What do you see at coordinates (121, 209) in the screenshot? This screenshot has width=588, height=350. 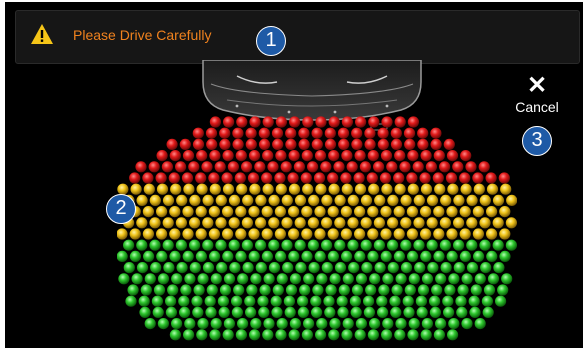 I see `callout-2: 2` at bounding box center [121, 209].